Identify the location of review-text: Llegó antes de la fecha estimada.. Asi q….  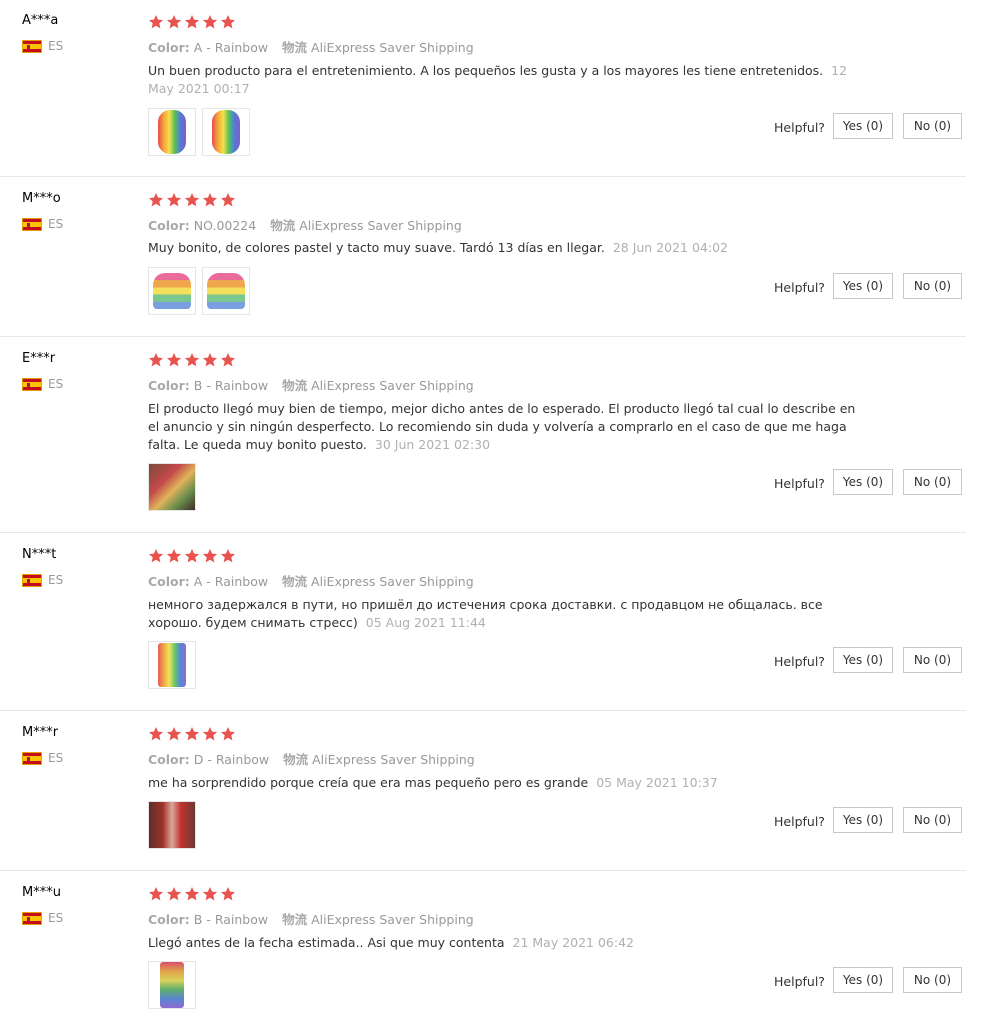
(326, 942).